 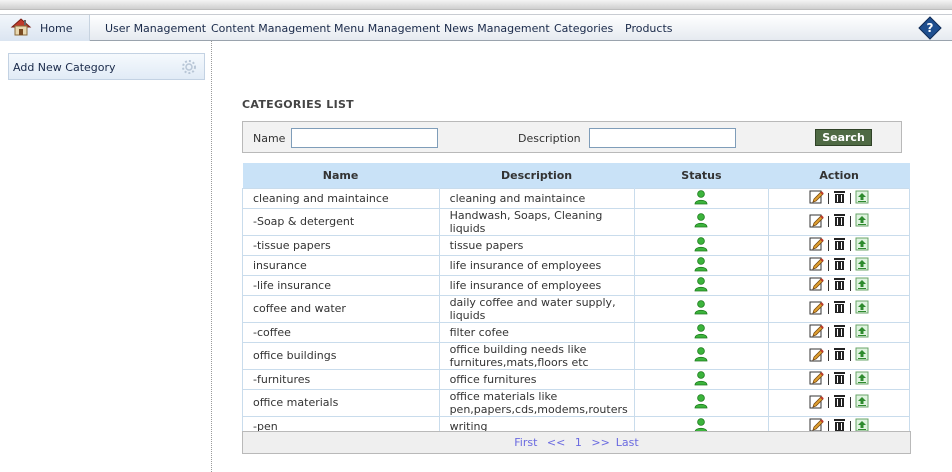 What do you see at coordinates (536, 198) in the screenshot?
I see `category-description: cleaning and maintaince` at bounding box center [536, 198].